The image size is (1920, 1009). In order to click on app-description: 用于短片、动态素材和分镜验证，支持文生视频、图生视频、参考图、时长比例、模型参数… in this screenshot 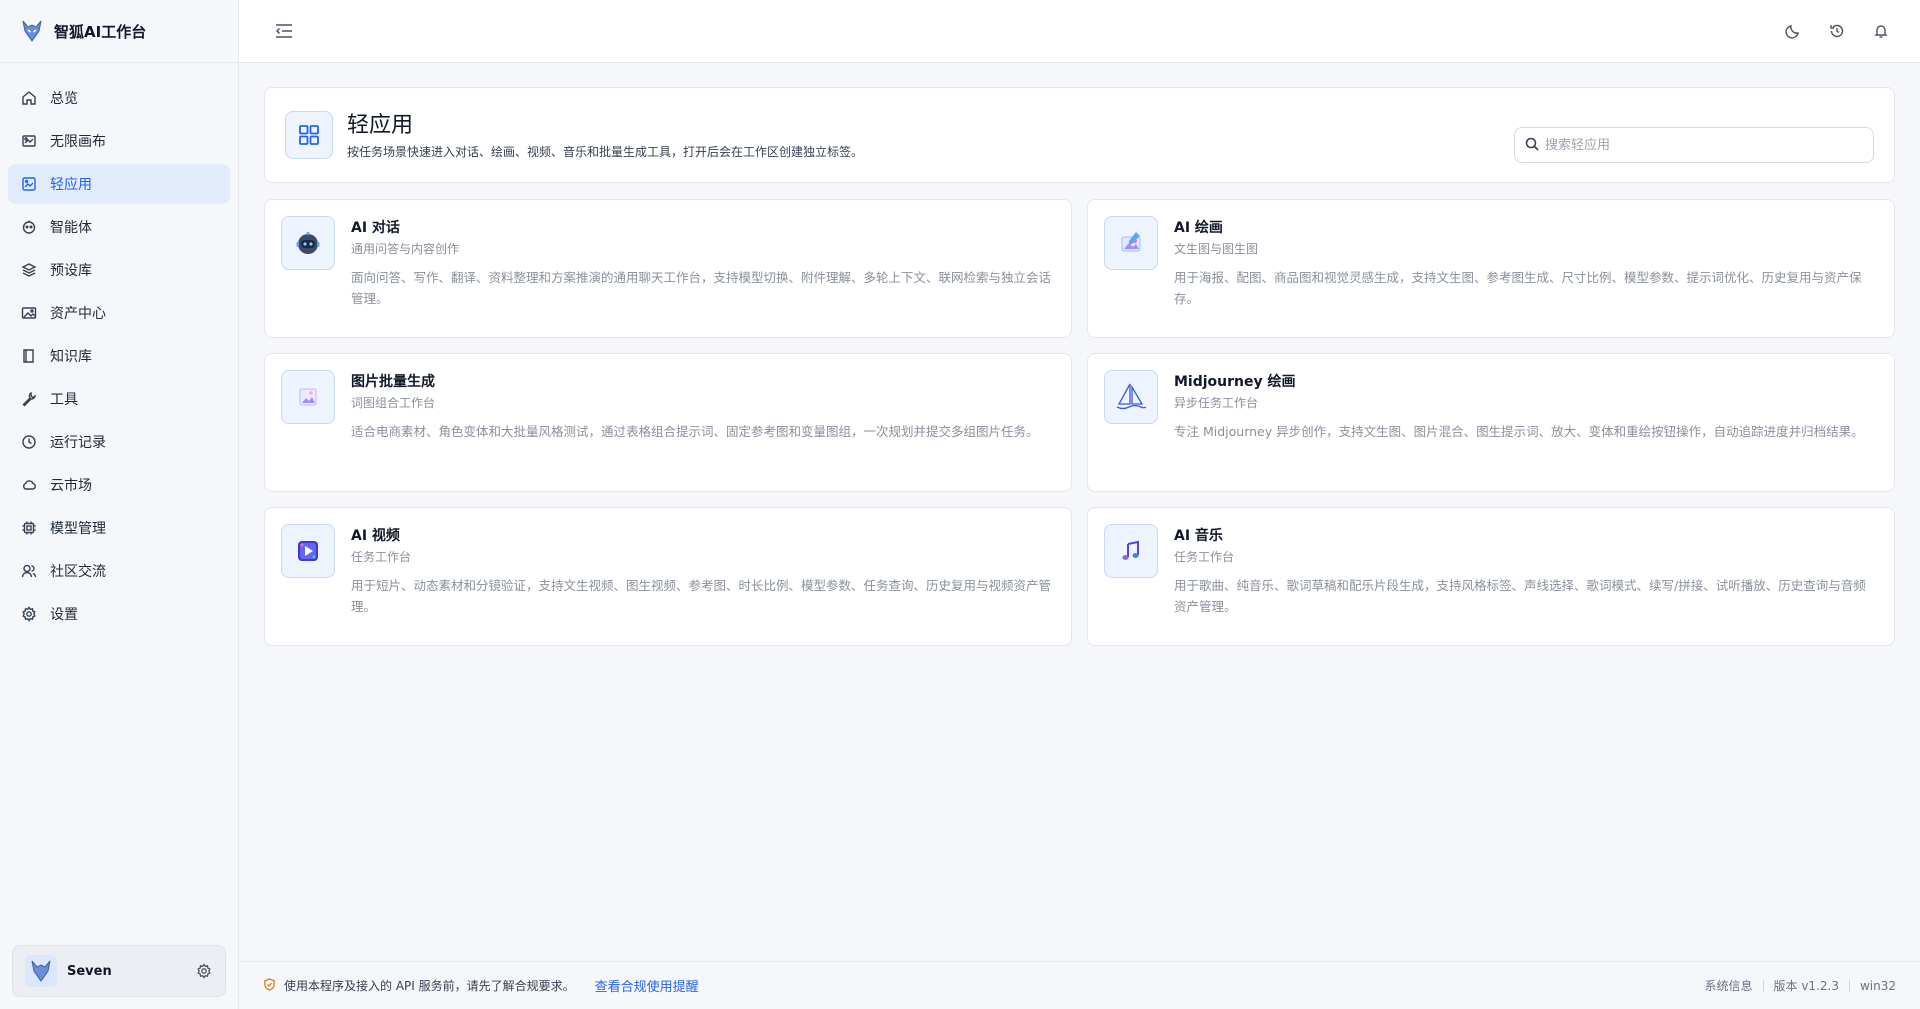, I will do `click(701, 596)`.